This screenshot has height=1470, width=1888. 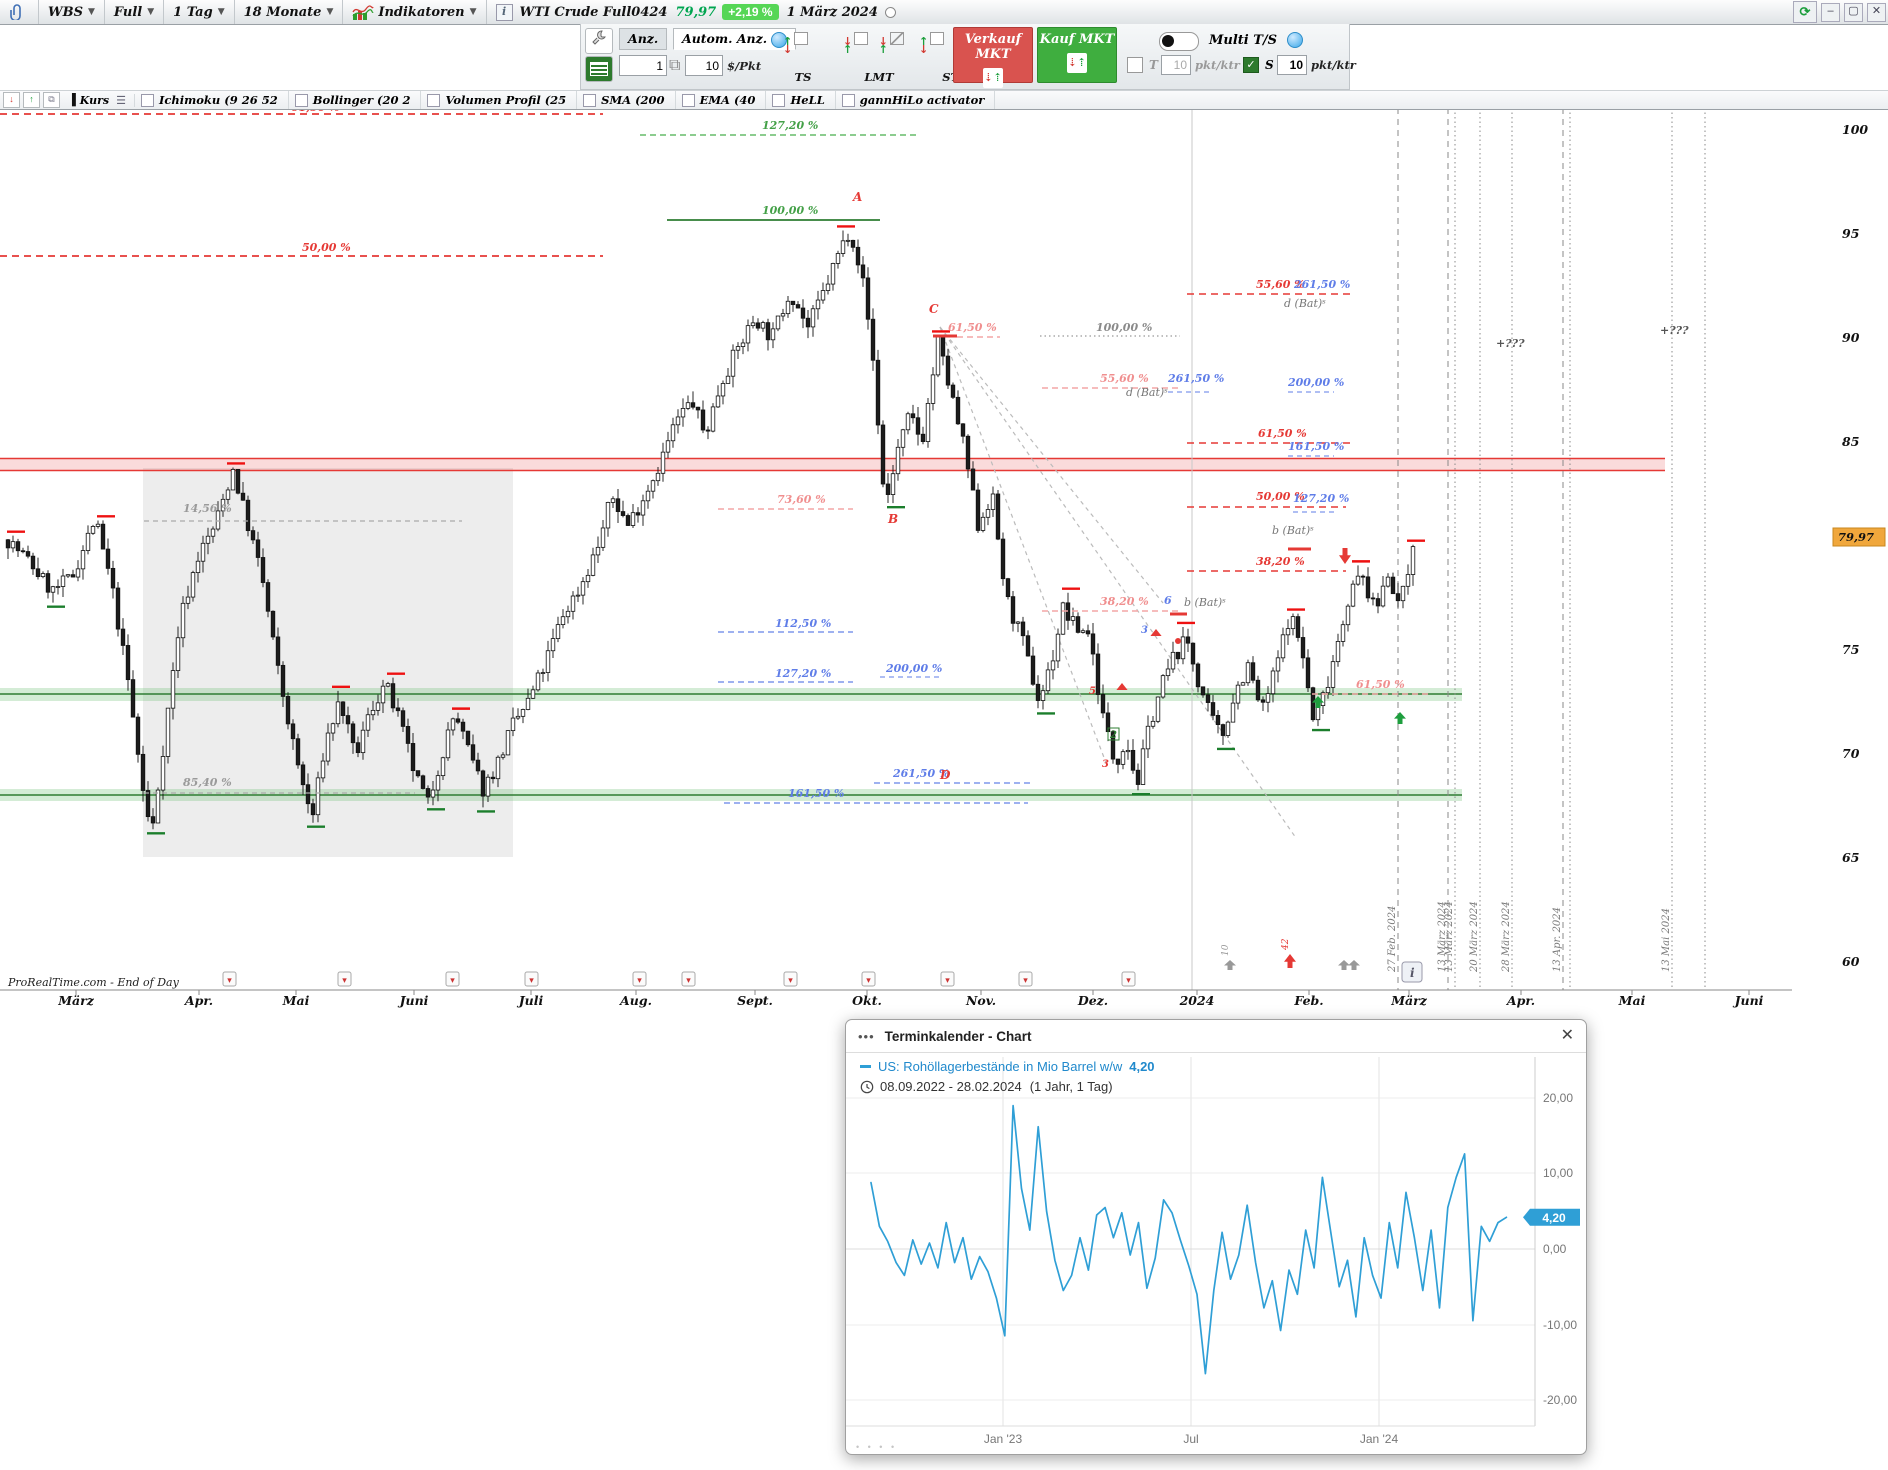 I want to click on horizontal-band, so click(x=832, y=464).